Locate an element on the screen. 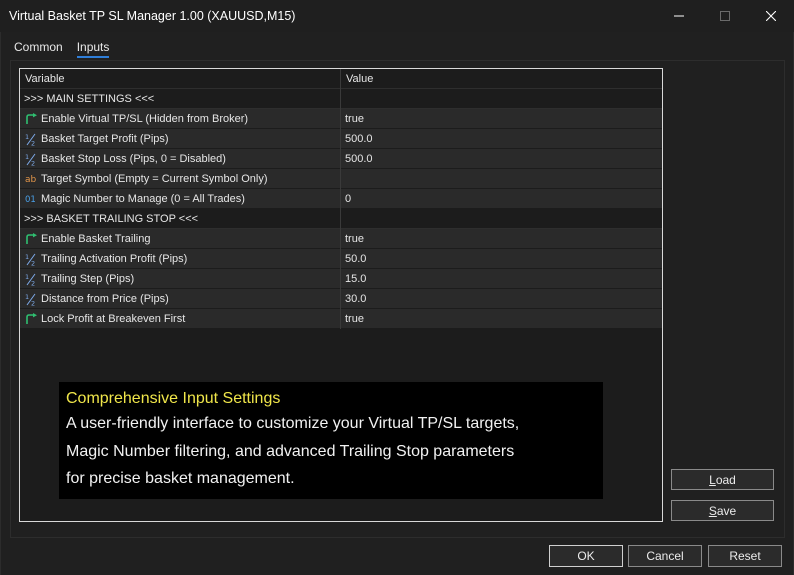 This screenshot has width=794, height=575. section-row: >>> BASKET TRAILING STOP <<< is located at coordinates (341, 219).